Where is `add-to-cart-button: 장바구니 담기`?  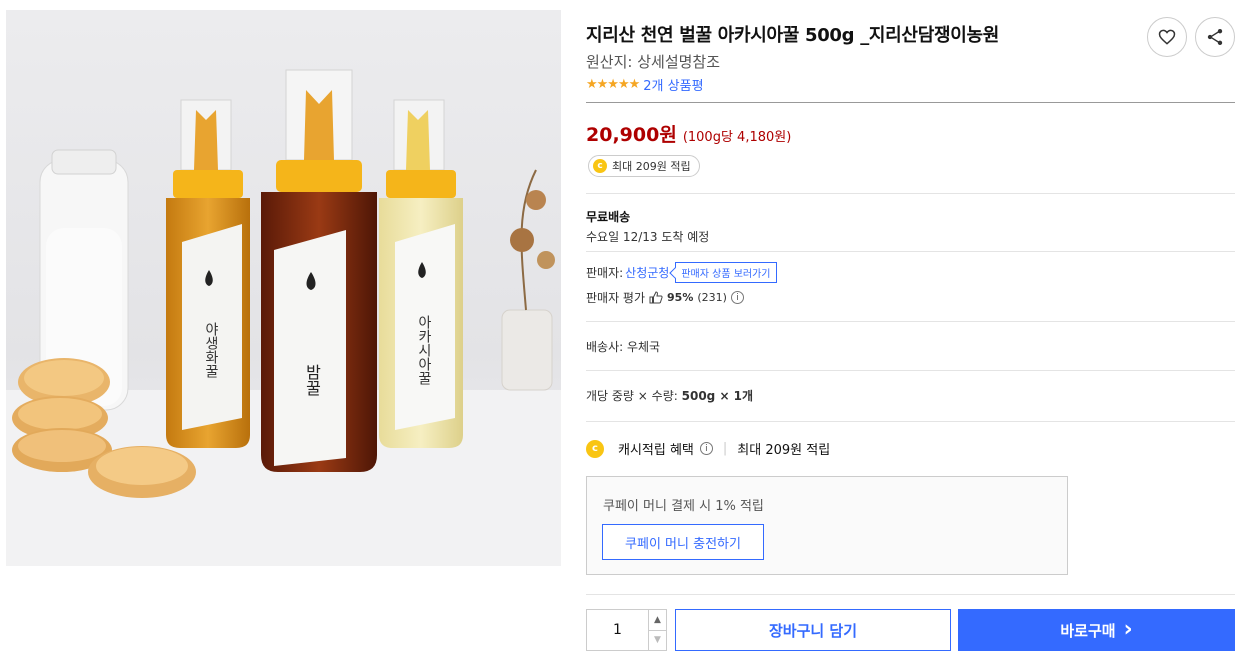 add-to-cart-button: 장바구니 담기 is located at coordinates (813, 630).